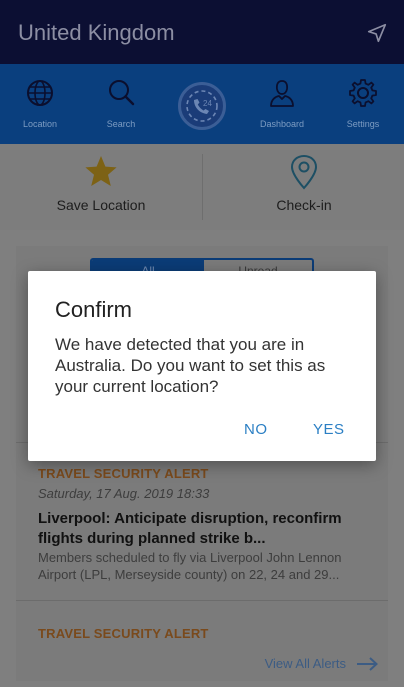 Image resolution: width=404 pixels, height=687 pixels. Describe the element at coordinates (282, 93) in the screenshot. I see `person-icon` at that location.